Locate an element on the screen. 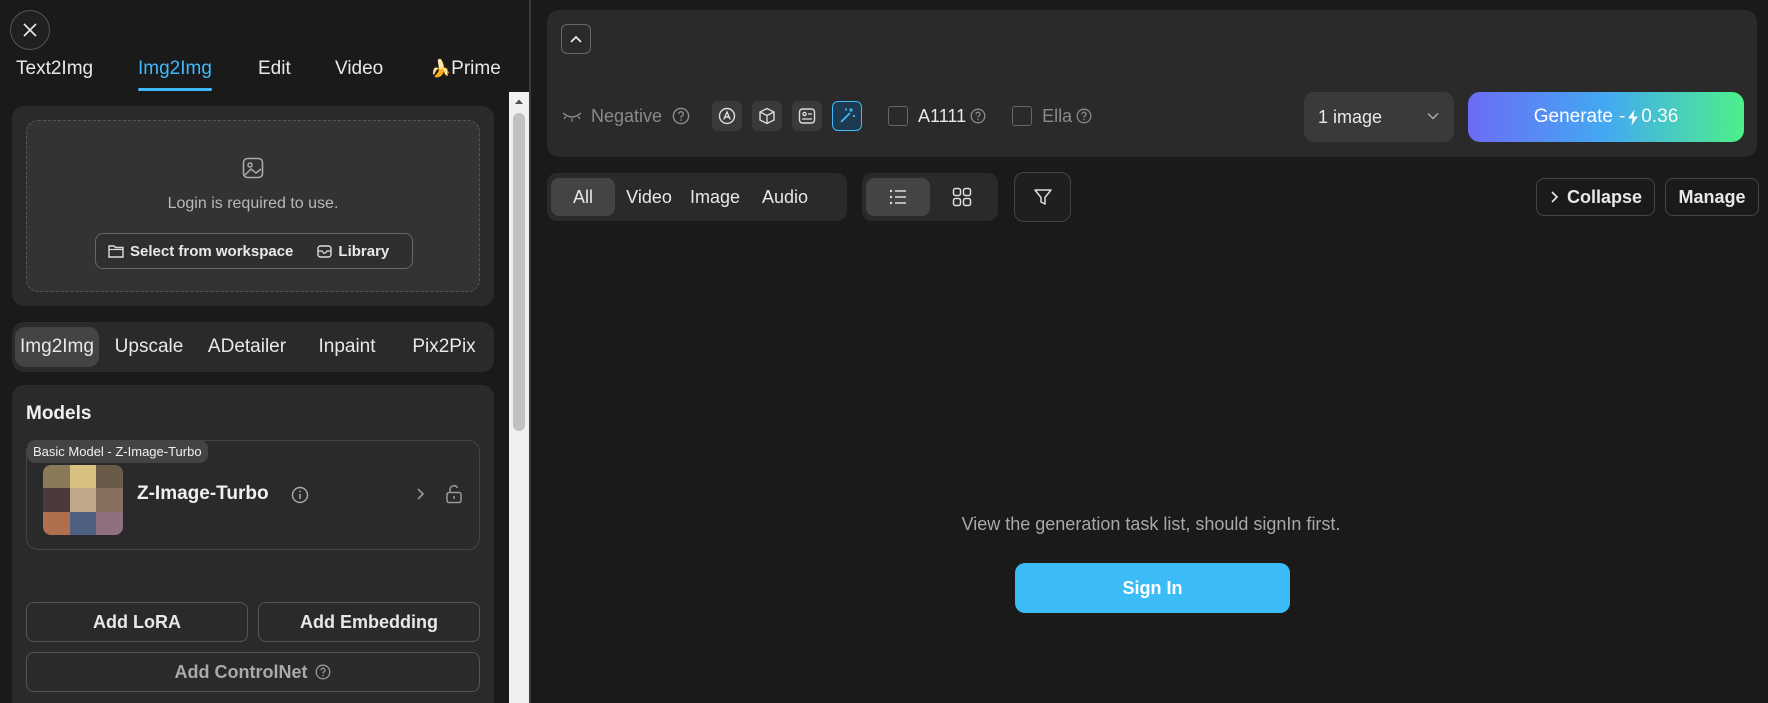  filter-audio: Audio is located at coordinates (785, 197).